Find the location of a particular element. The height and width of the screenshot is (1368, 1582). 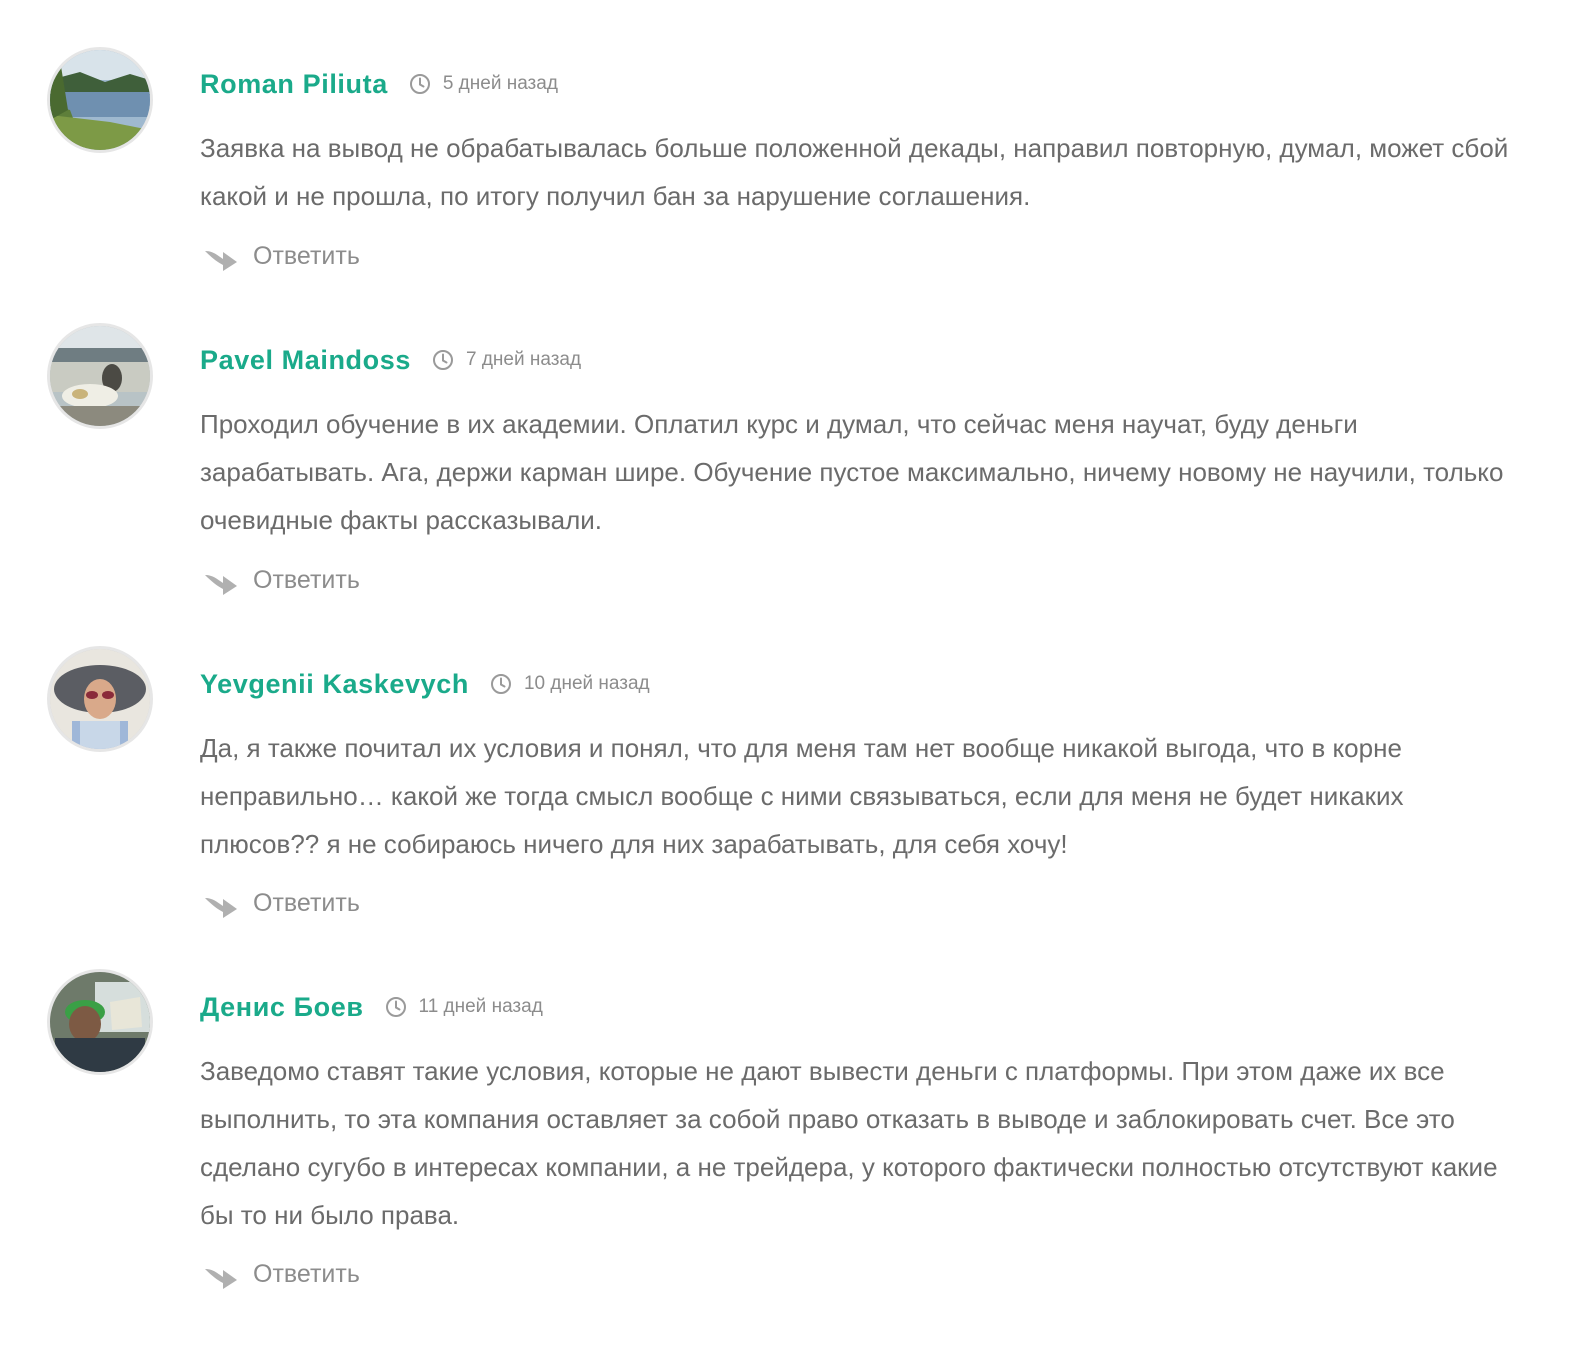

author-name: Yevgenii Kaskevych is located at coordinates (334, 684).